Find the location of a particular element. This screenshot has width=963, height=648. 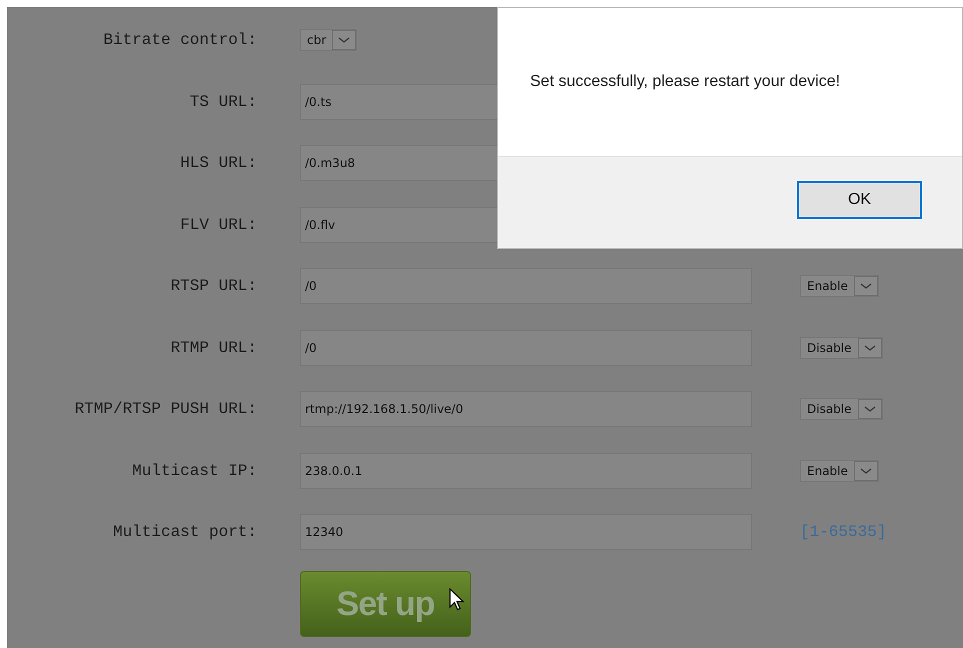

field-label: Bitrate control: is located at coordinates (179, 40).